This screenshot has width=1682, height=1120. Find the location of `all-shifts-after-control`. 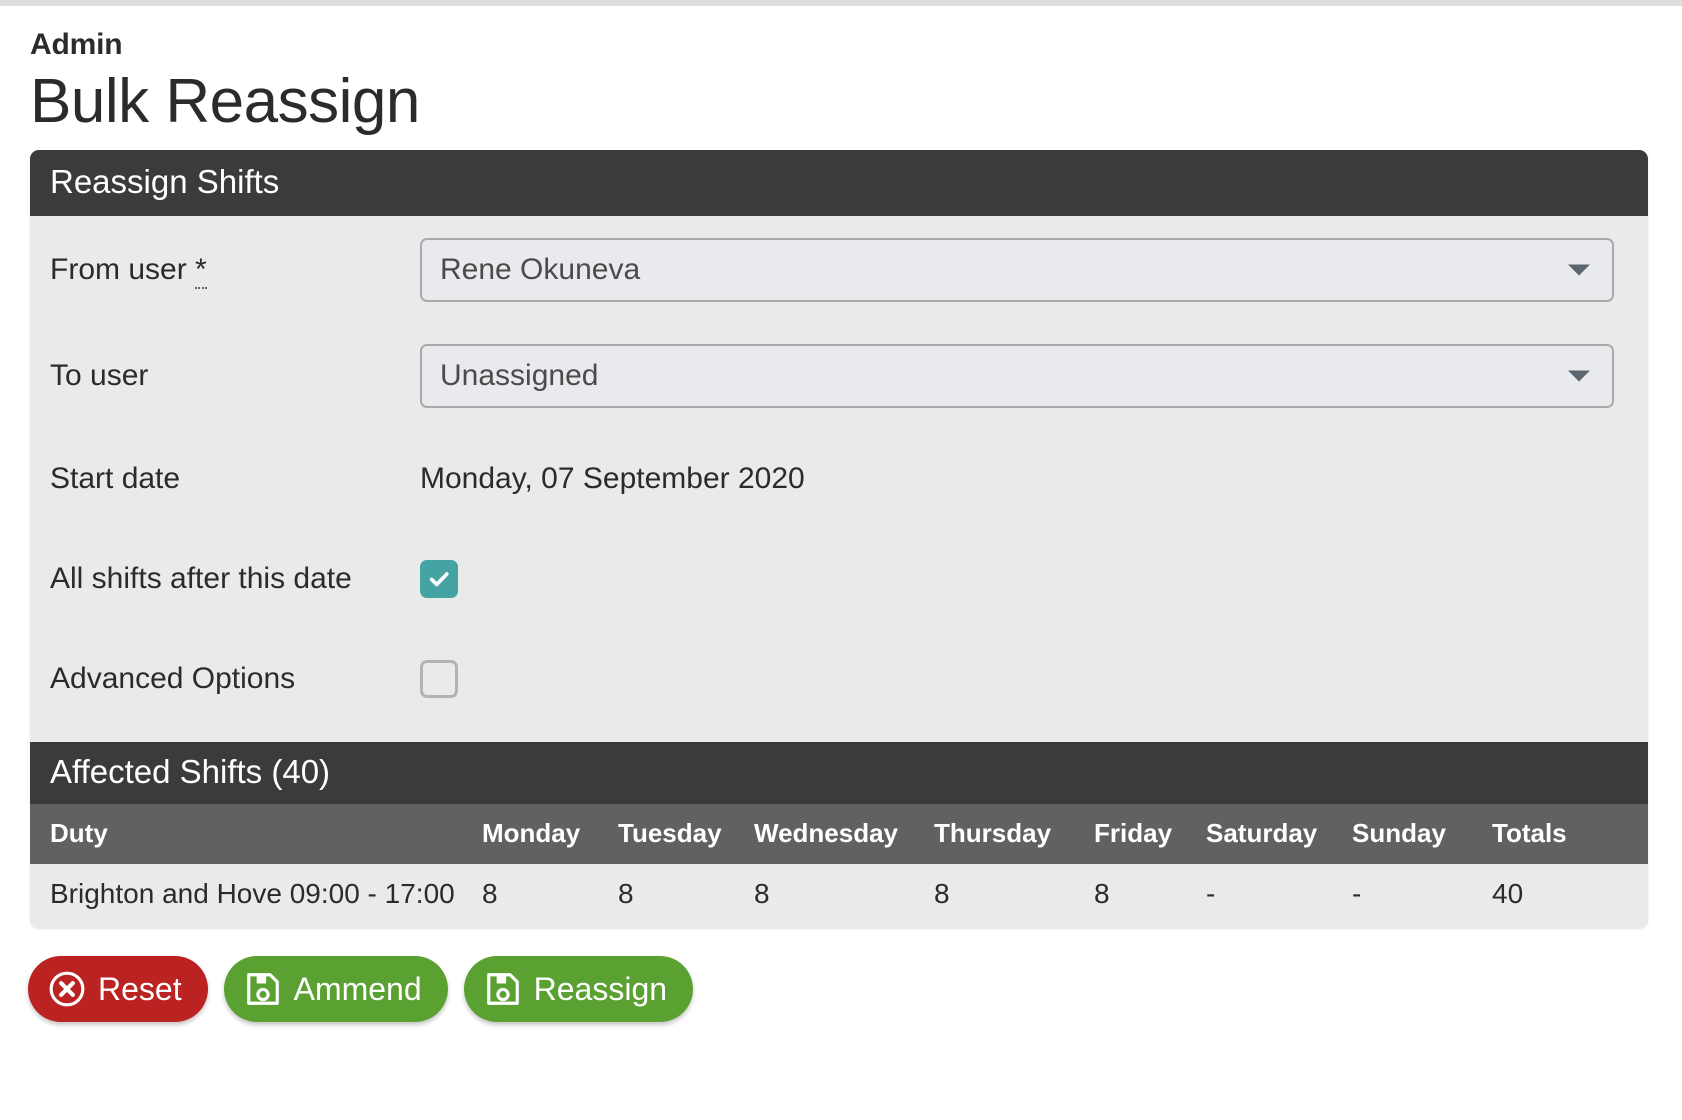

all-shifts-after-control is located at coordinates (1034, 578).